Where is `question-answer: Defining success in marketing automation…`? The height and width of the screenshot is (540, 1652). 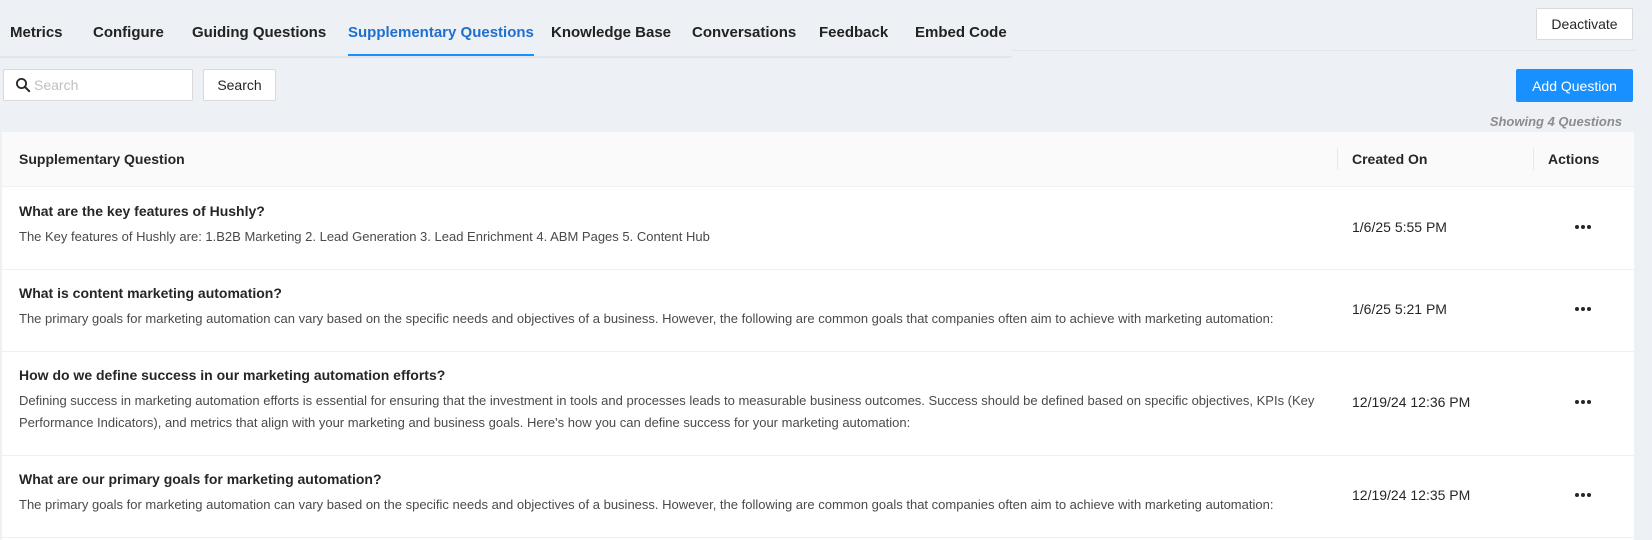 question-answer: Defining success in marketing automation… is located at coordinates (667, 411).